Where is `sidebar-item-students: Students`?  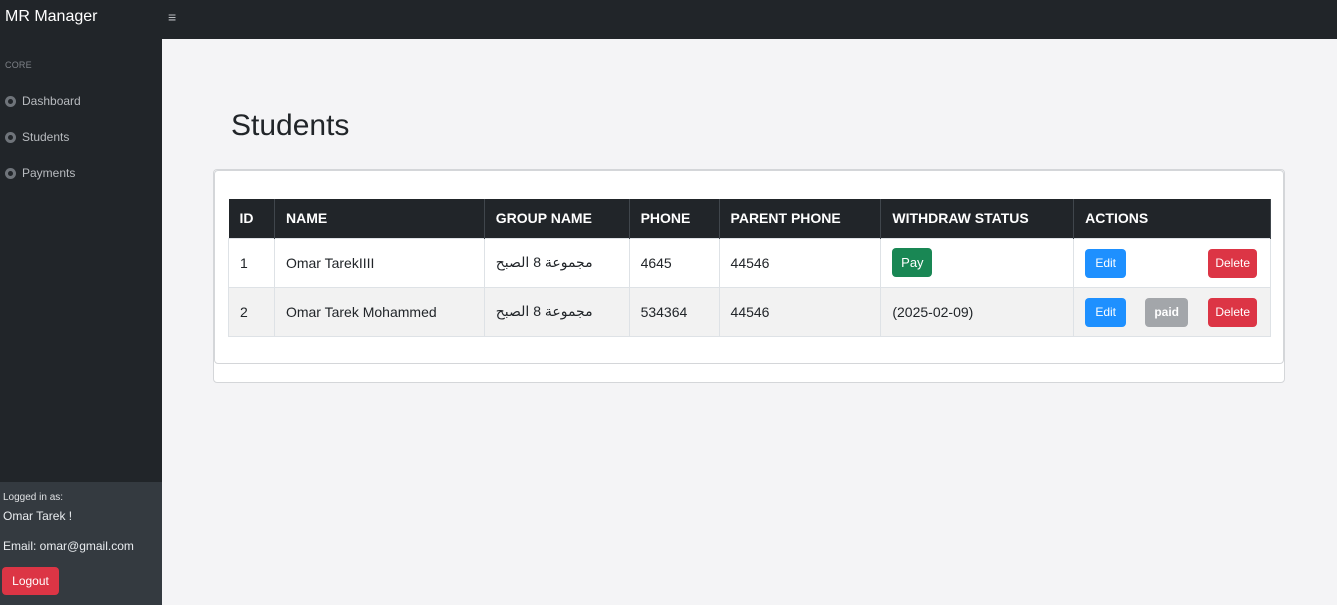 sidebar-item-students: Students is located at coordinates (37, 137).